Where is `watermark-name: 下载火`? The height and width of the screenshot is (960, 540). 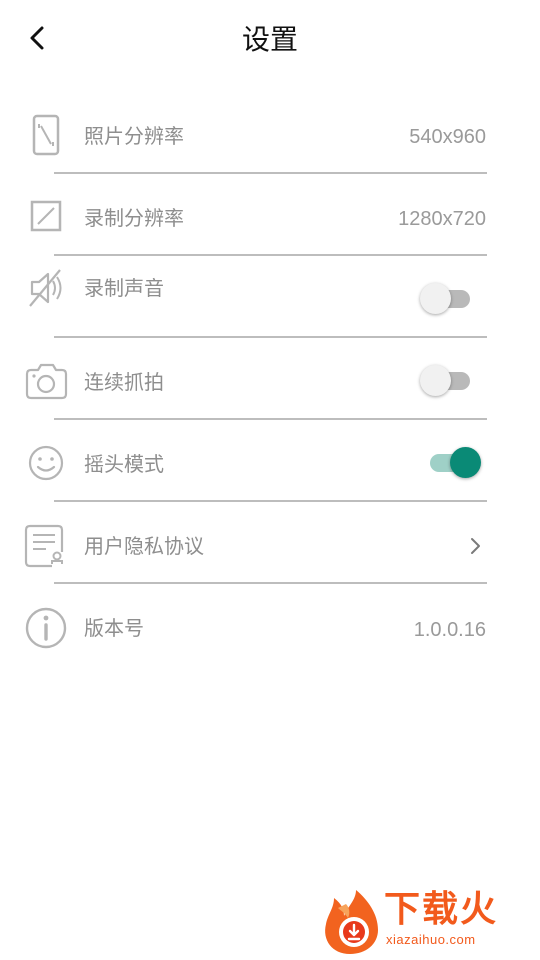 watermark-name: 下载火 is located at coordinates (441, 909).